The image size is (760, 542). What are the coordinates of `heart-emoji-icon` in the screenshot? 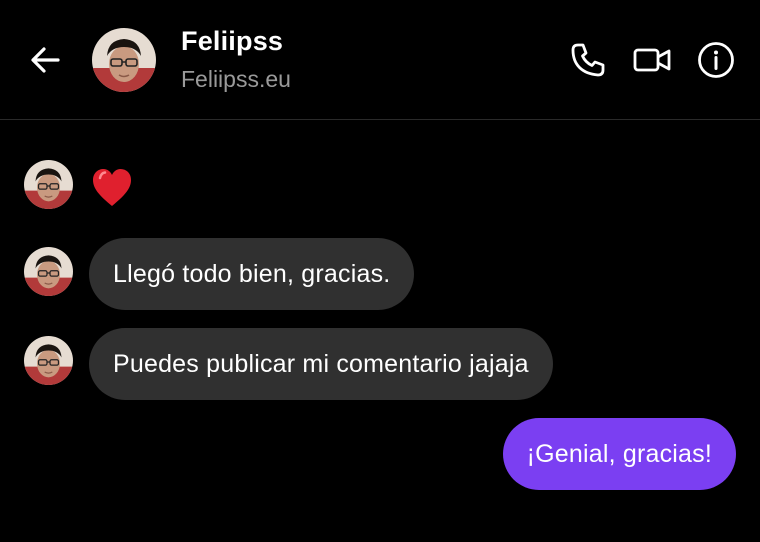 It's located at (112, 187).